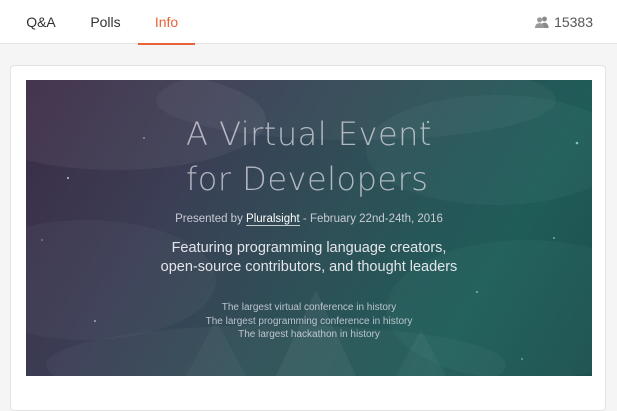 Image resolution: width=617 pixels, height=411 pixels. What do you see at coordinates (371, 219) in the screenshot?
I see `presented-dates: - February 22nd-24th, 2016` at bounding box center [371, 219].